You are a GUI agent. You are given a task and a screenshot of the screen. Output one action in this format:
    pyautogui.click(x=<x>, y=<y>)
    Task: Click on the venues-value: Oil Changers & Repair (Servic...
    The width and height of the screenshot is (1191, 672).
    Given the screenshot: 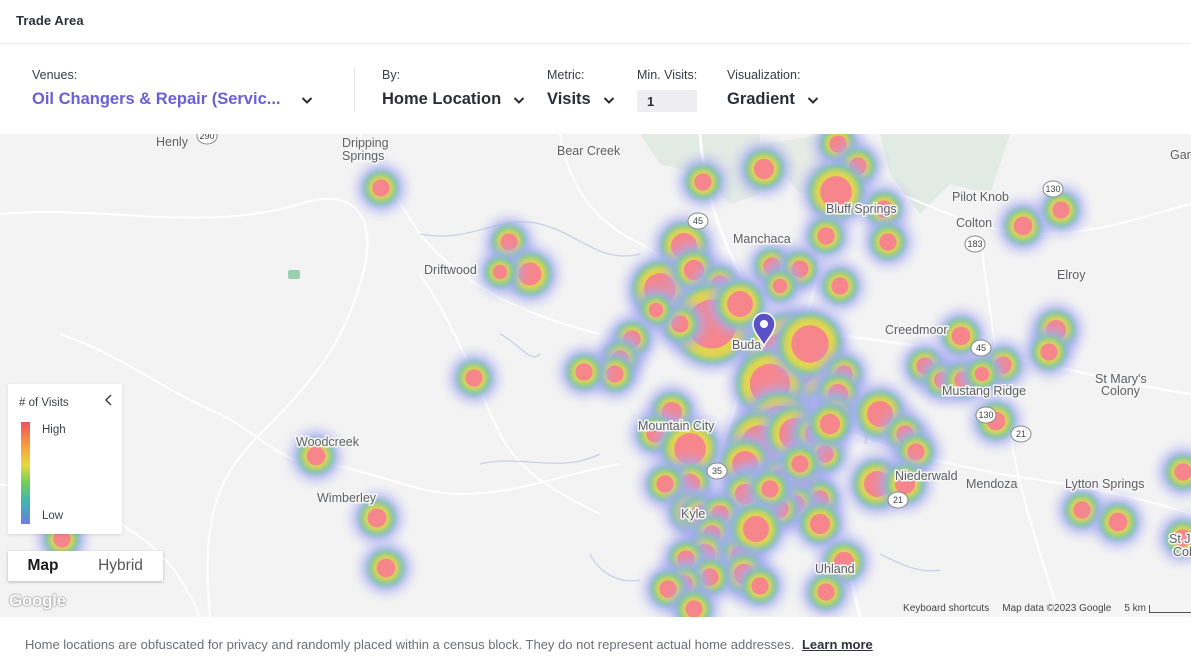 What is the action you would take?
    pyautogui.click(x=156, y=99)
    